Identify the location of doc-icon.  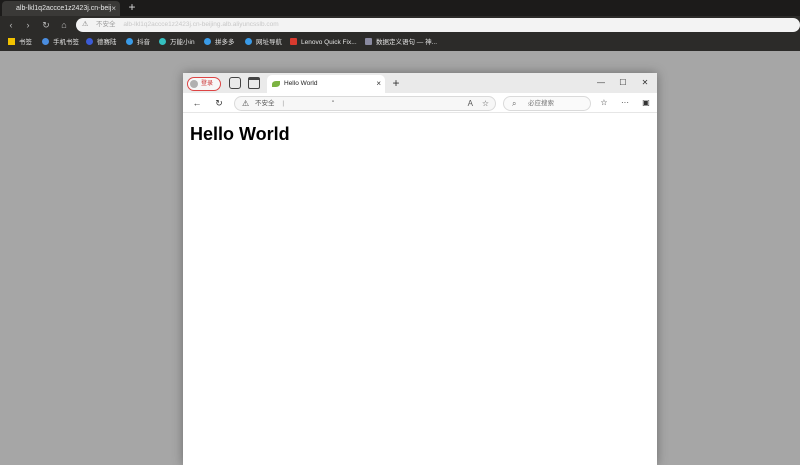
(368, 42).